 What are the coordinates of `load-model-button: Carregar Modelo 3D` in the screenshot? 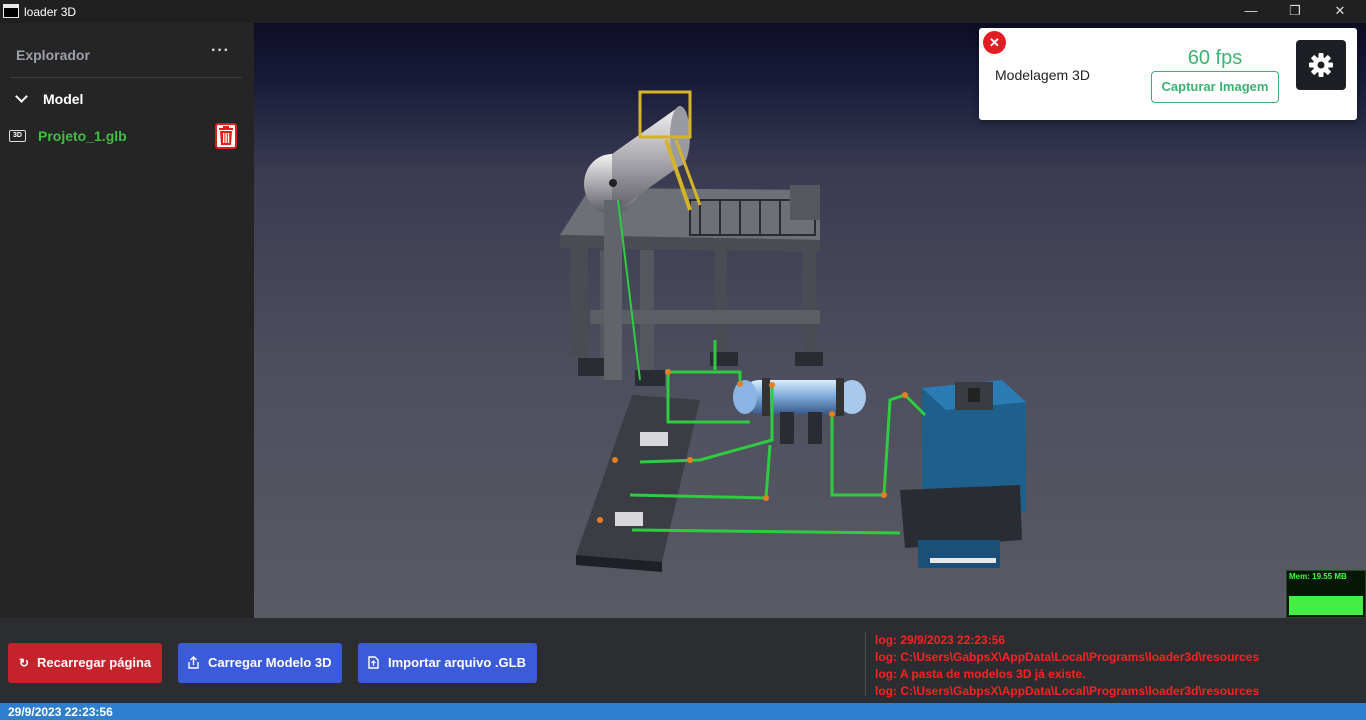 It's located at (260, 663).